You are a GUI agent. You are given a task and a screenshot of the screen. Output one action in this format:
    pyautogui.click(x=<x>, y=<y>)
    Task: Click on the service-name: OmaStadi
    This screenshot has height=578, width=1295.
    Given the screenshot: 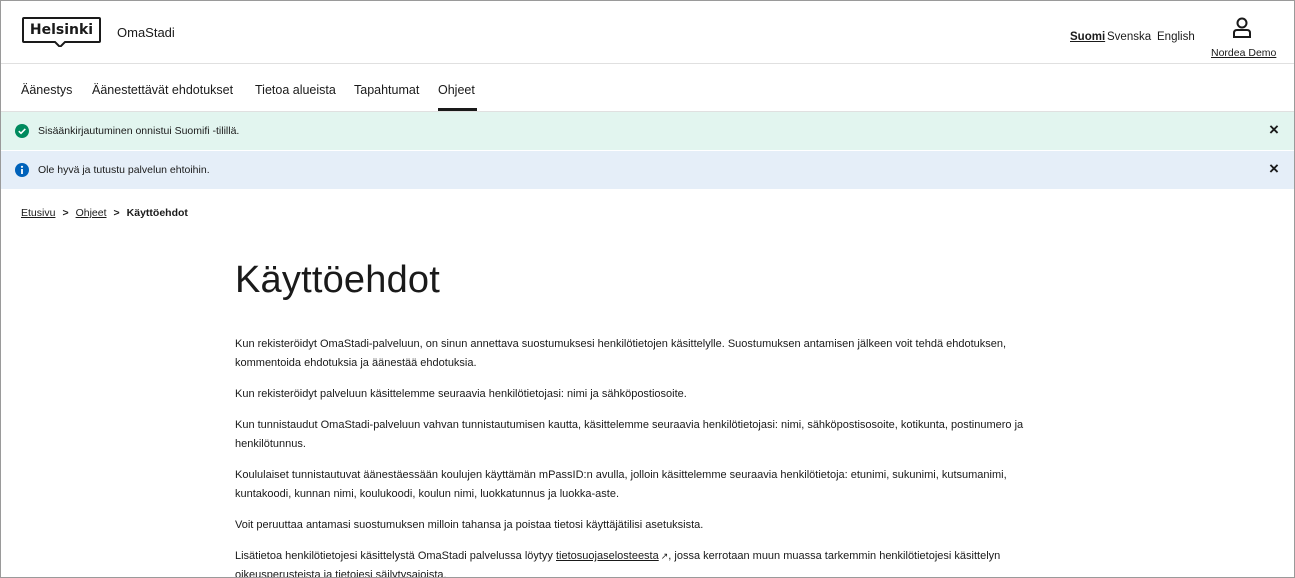 What is the action you would take?
    pyautogui.click(x=146, y=32)
    